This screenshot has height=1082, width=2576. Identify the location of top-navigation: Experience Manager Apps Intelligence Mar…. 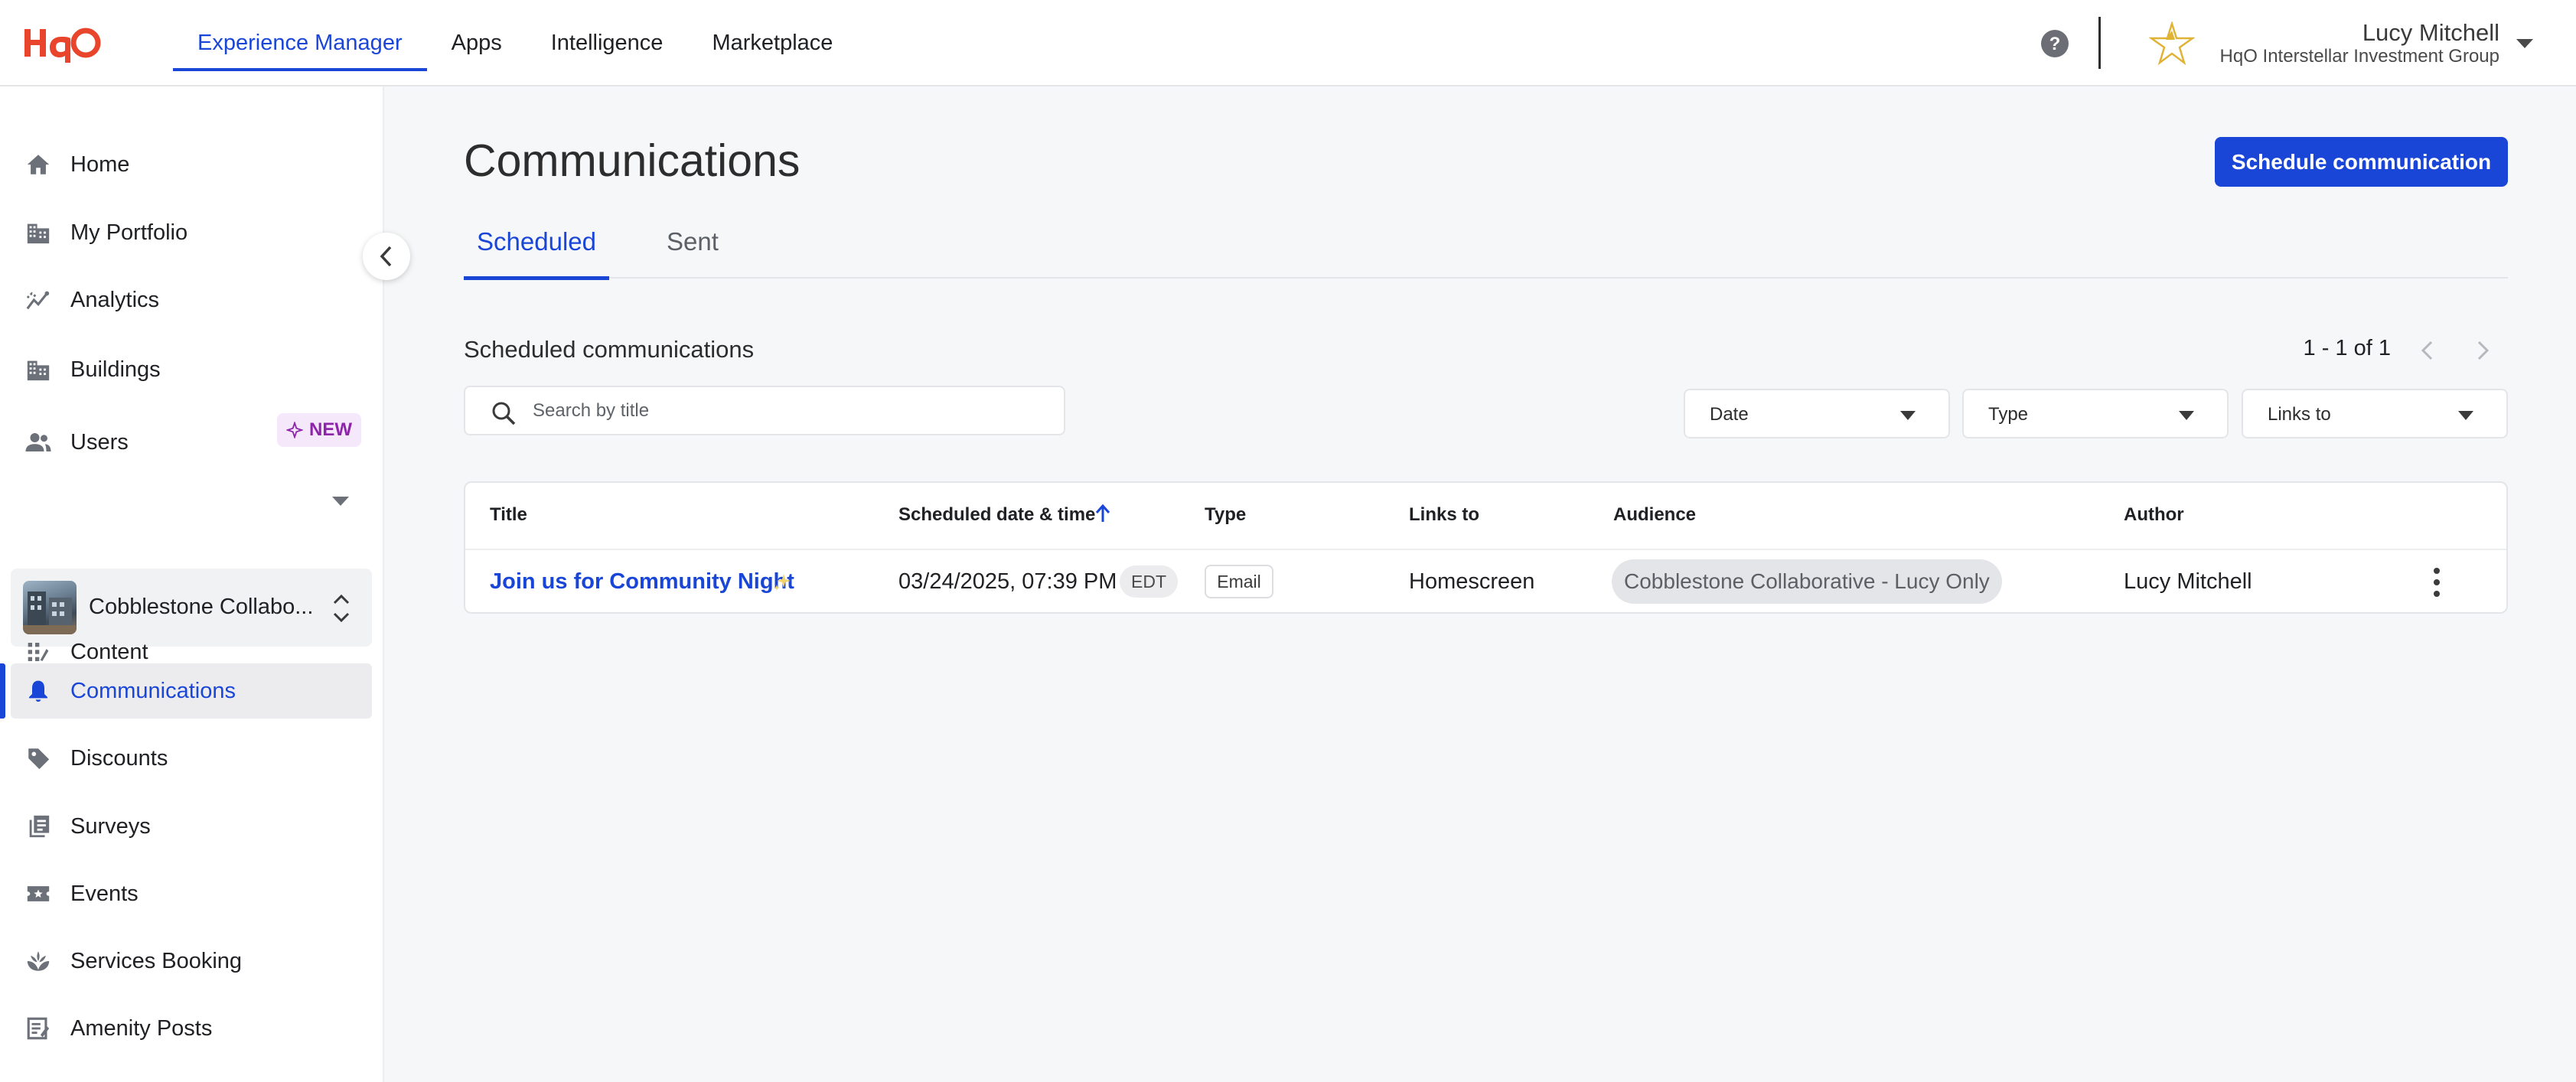
(515, 43).